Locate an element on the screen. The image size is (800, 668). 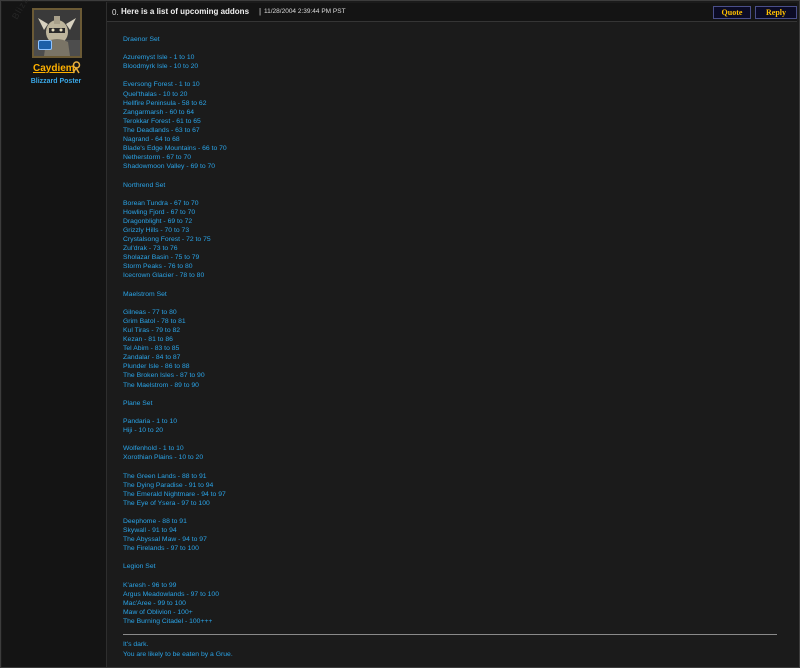
post-body-line: K'aresh - 96 to 99 is located at coordinates (150, 585).